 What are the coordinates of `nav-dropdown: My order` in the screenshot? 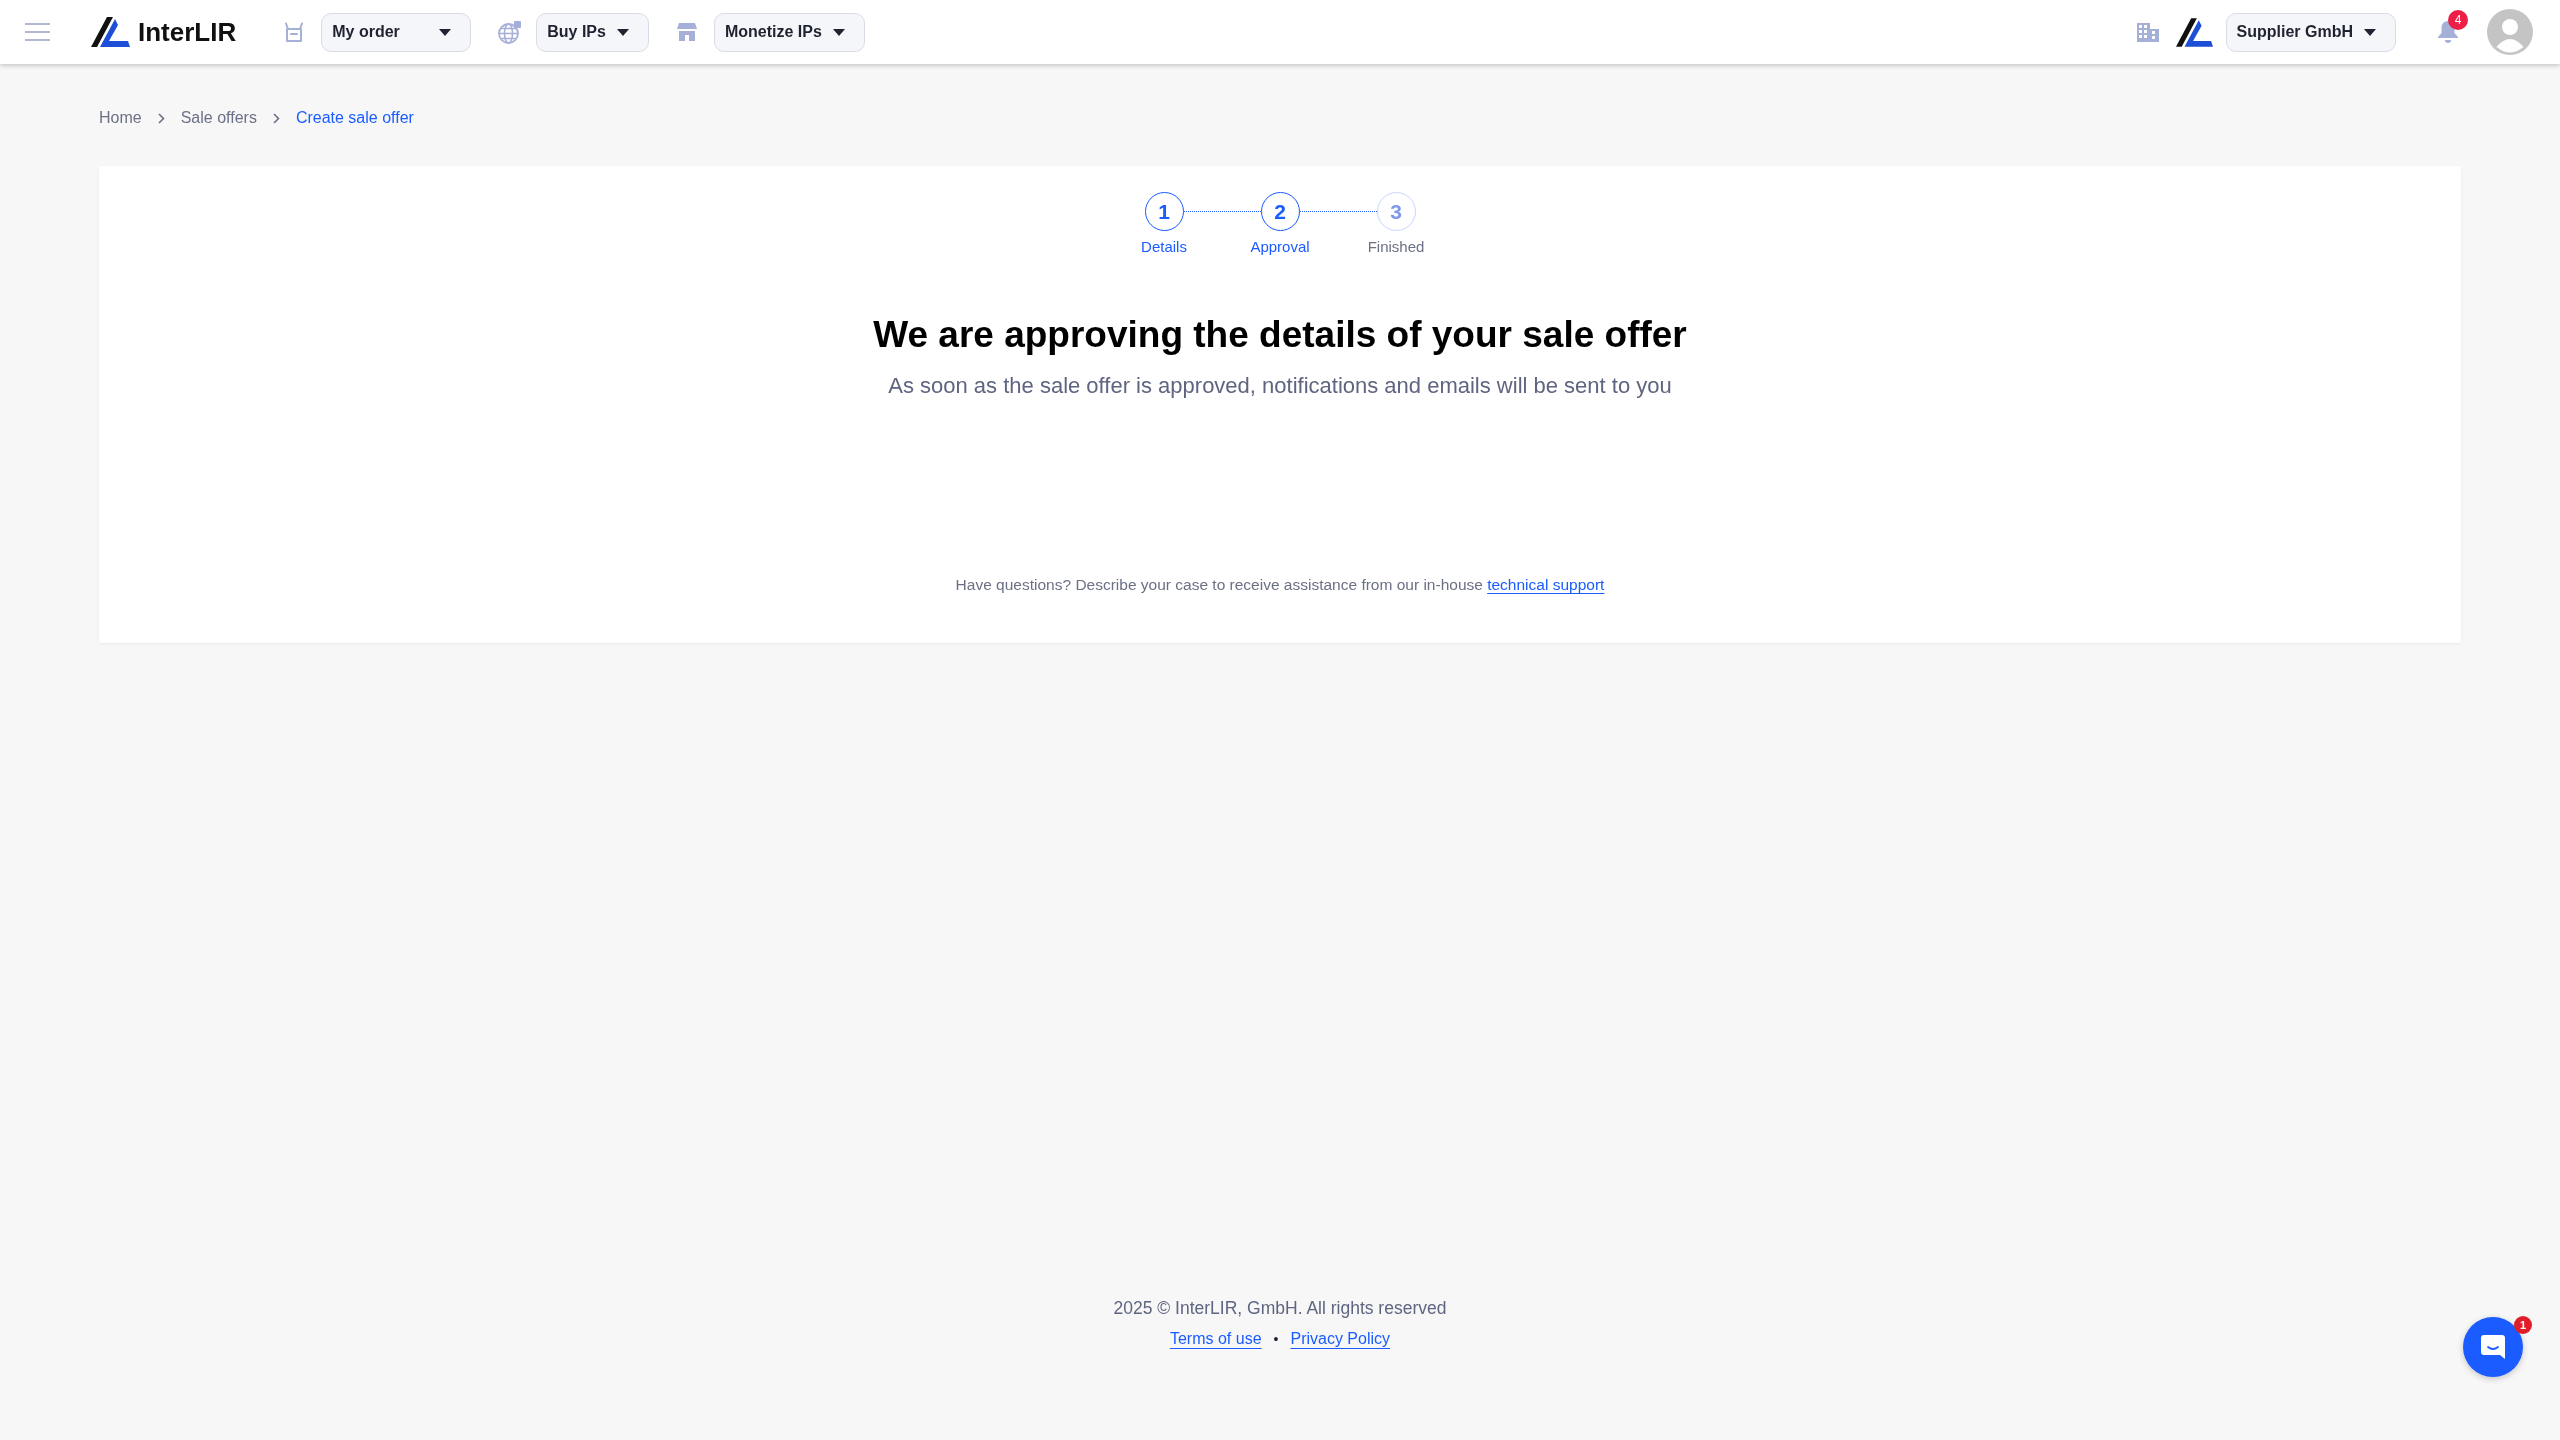 It's located at (396, 32).